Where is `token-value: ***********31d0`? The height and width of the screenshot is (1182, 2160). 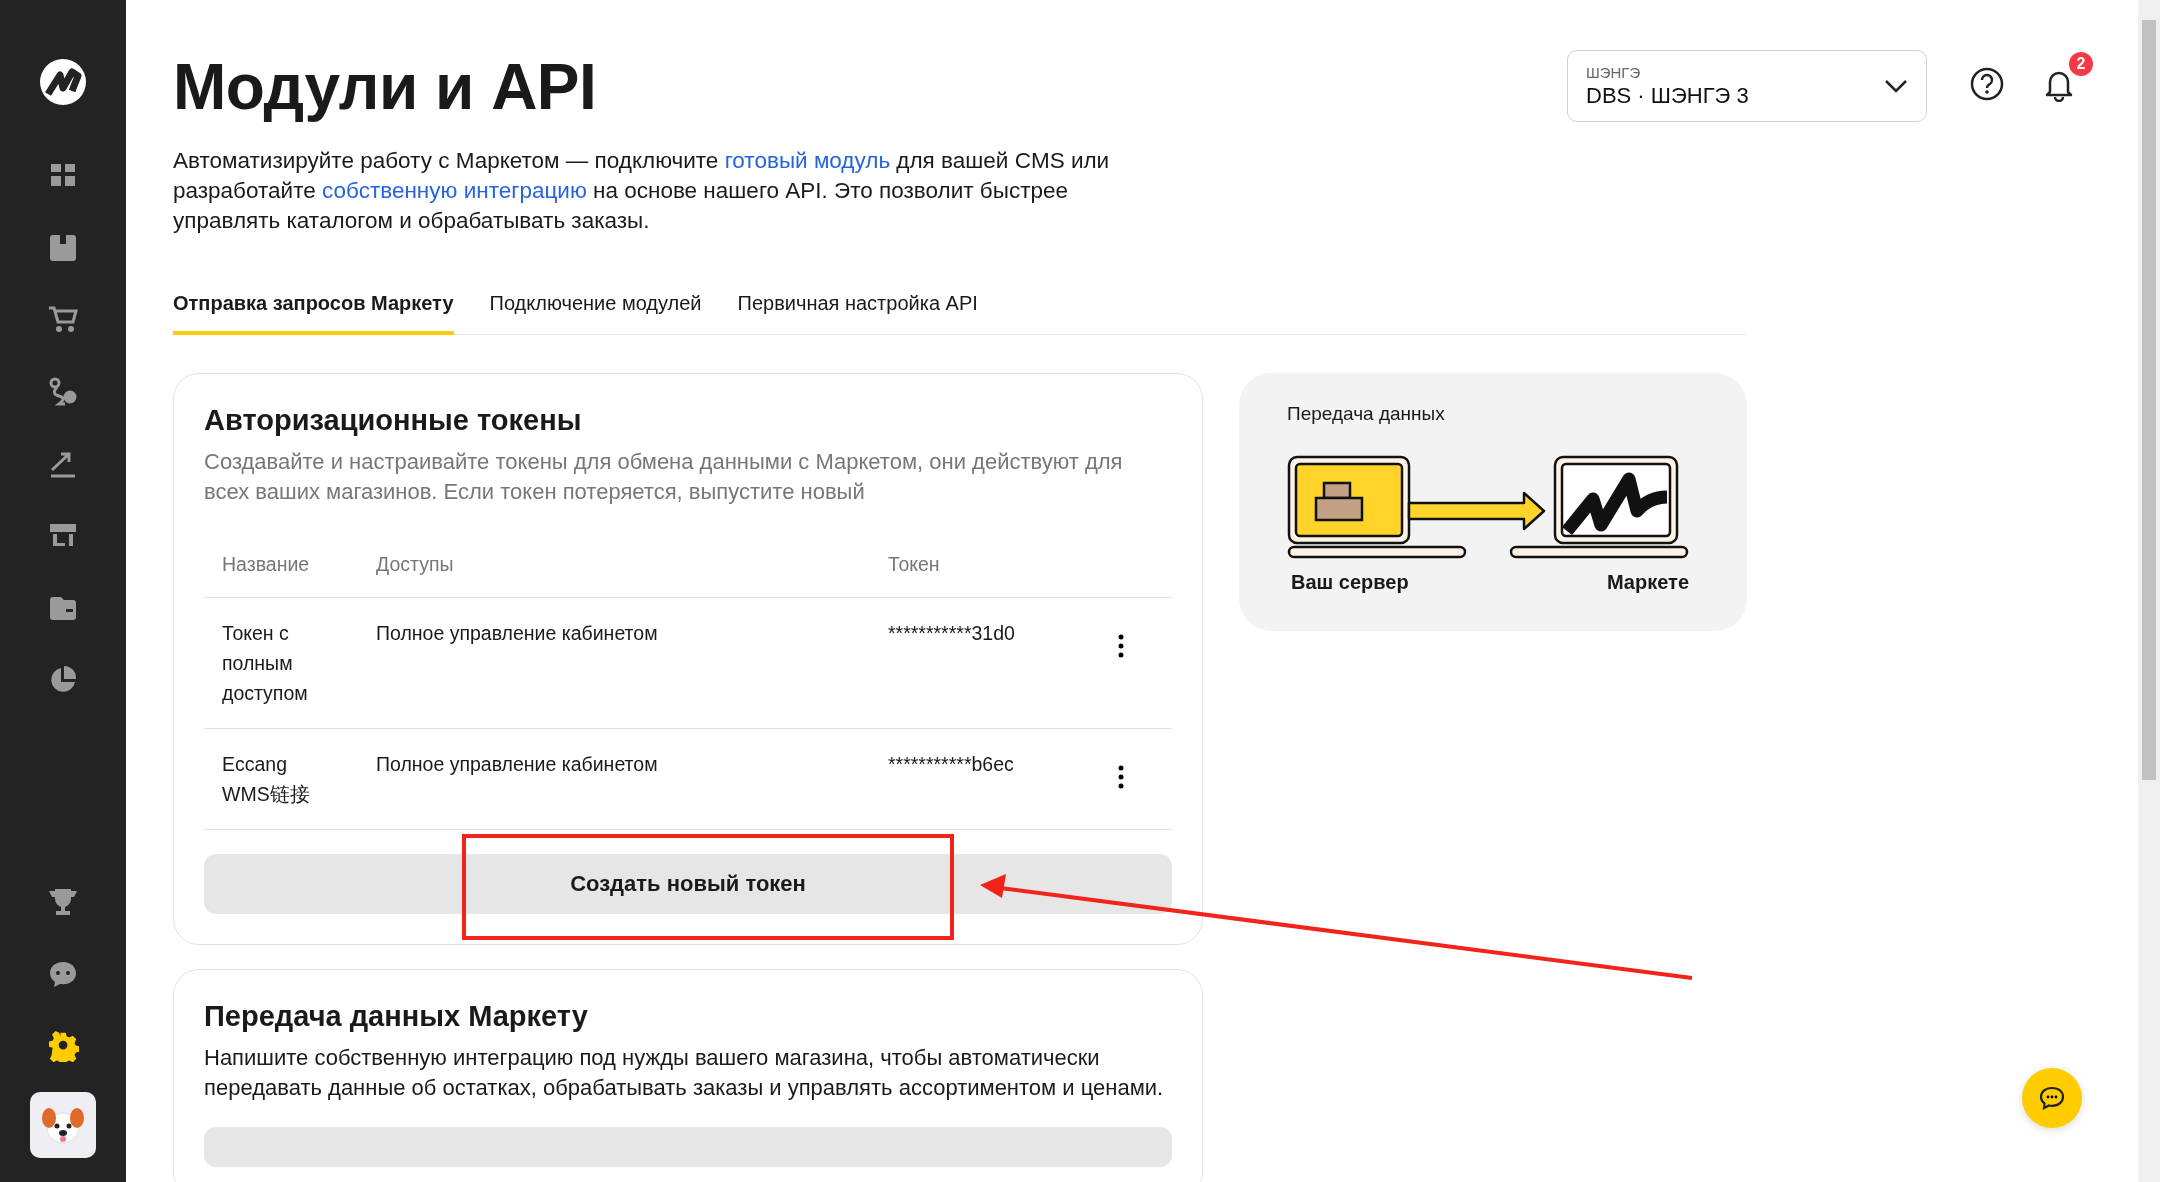
token-value: ***********31d0 is located at coordinates (952, 633).